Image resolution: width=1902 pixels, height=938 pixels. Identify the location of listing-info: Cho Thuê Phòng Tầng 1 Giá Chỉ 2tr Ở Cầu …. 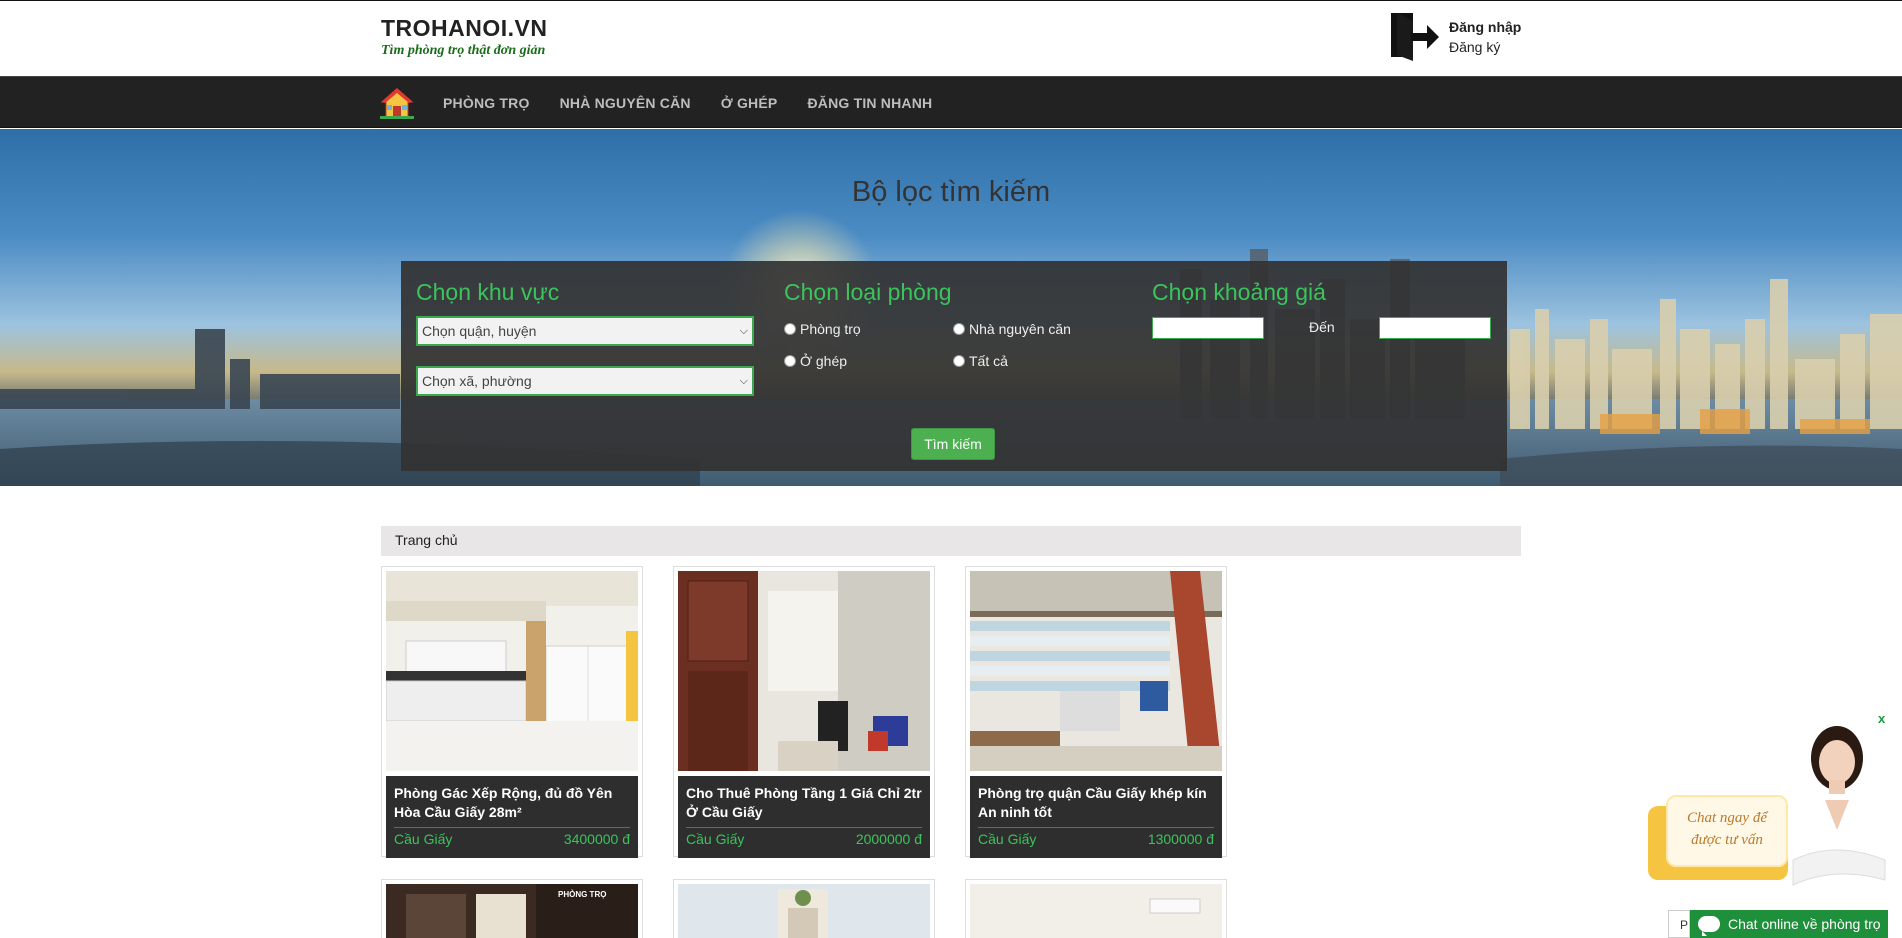
(804, 817).